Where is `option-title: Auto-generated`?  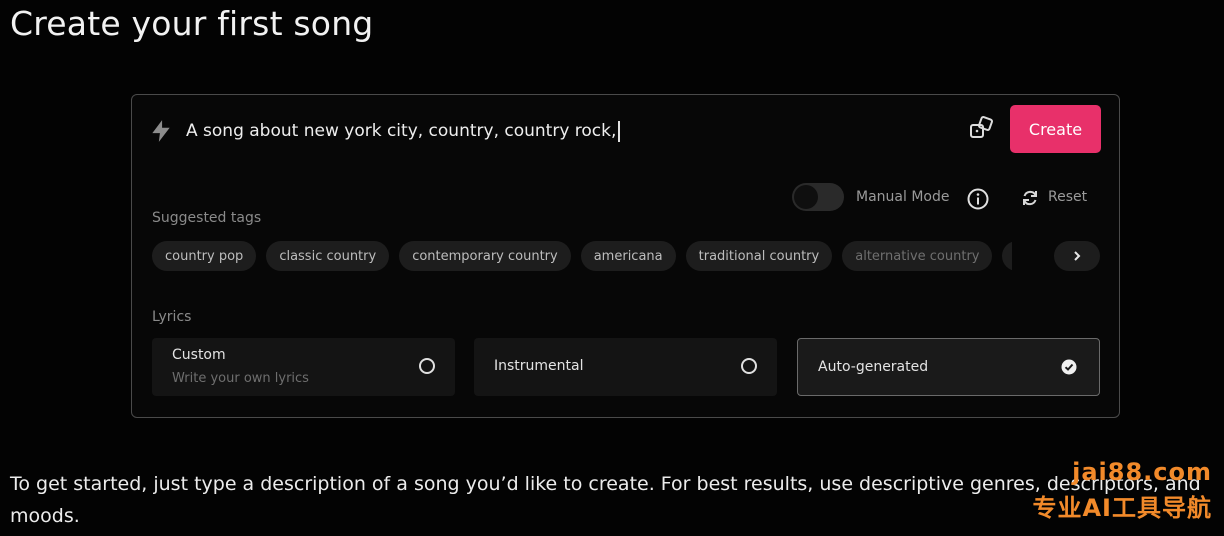 option-title: Auto-generated is located at coordinates (873, 367).